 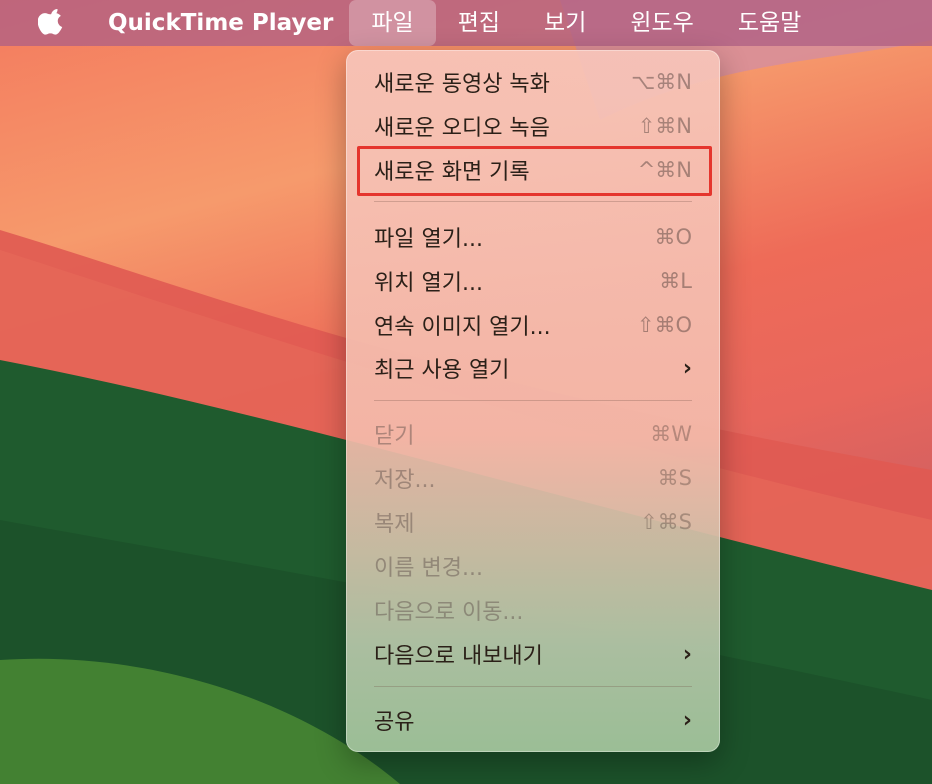 What do you see at coordinates (565, 23) in the screenshot?
I see `menu-view: 보기` at bounding box center [565, 23].